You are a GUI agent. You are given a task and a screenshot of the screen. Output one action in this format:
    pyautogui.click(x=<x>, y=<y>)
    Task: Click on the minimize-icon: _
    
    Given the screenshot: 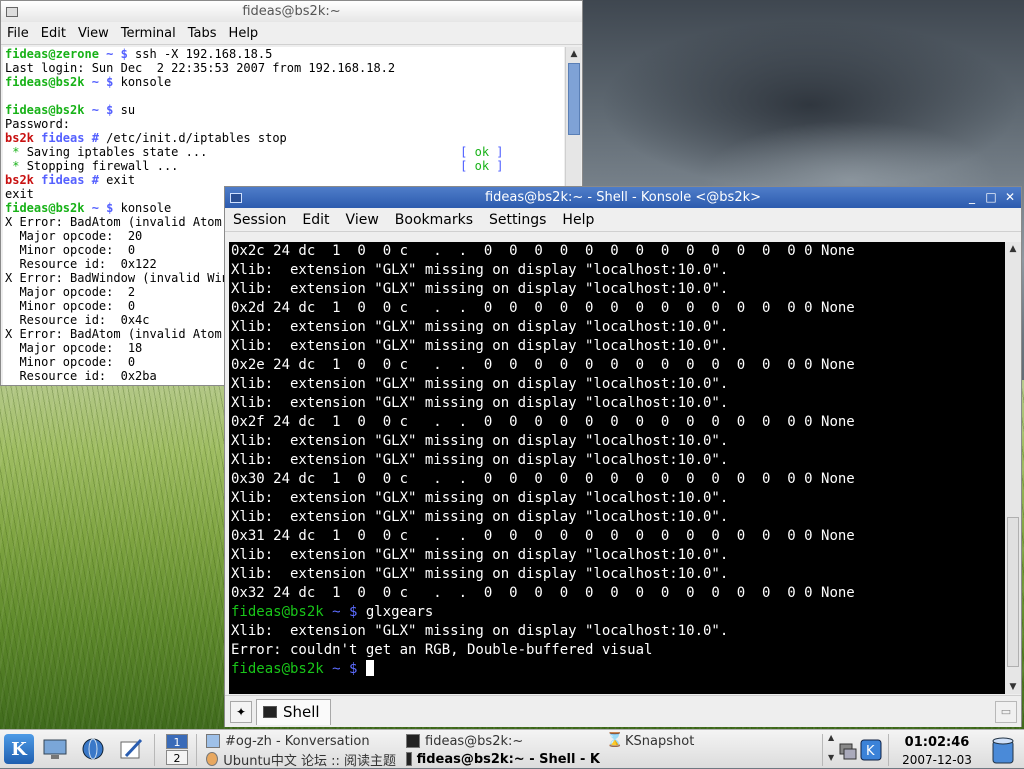 What is the action you would take?
    pyautogui.click(x=972, y=197)
    